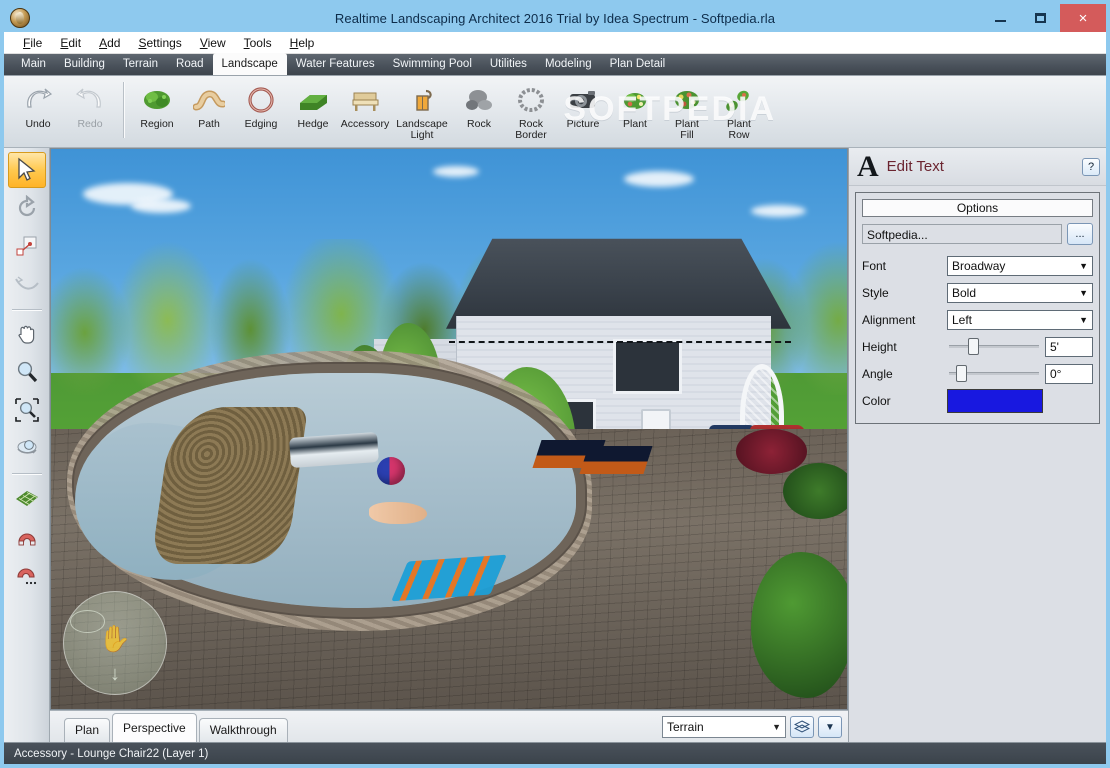 The height and width of the screenshot is (768, 1110). I want to click on pan-tool, so click(27, 334).